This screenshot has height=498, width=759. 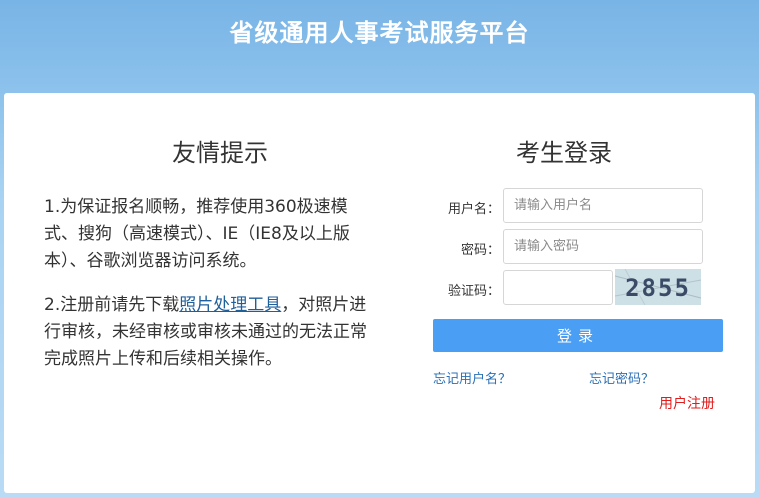 I want to click on captcha-code: 2855, so click(x=658, y=288).